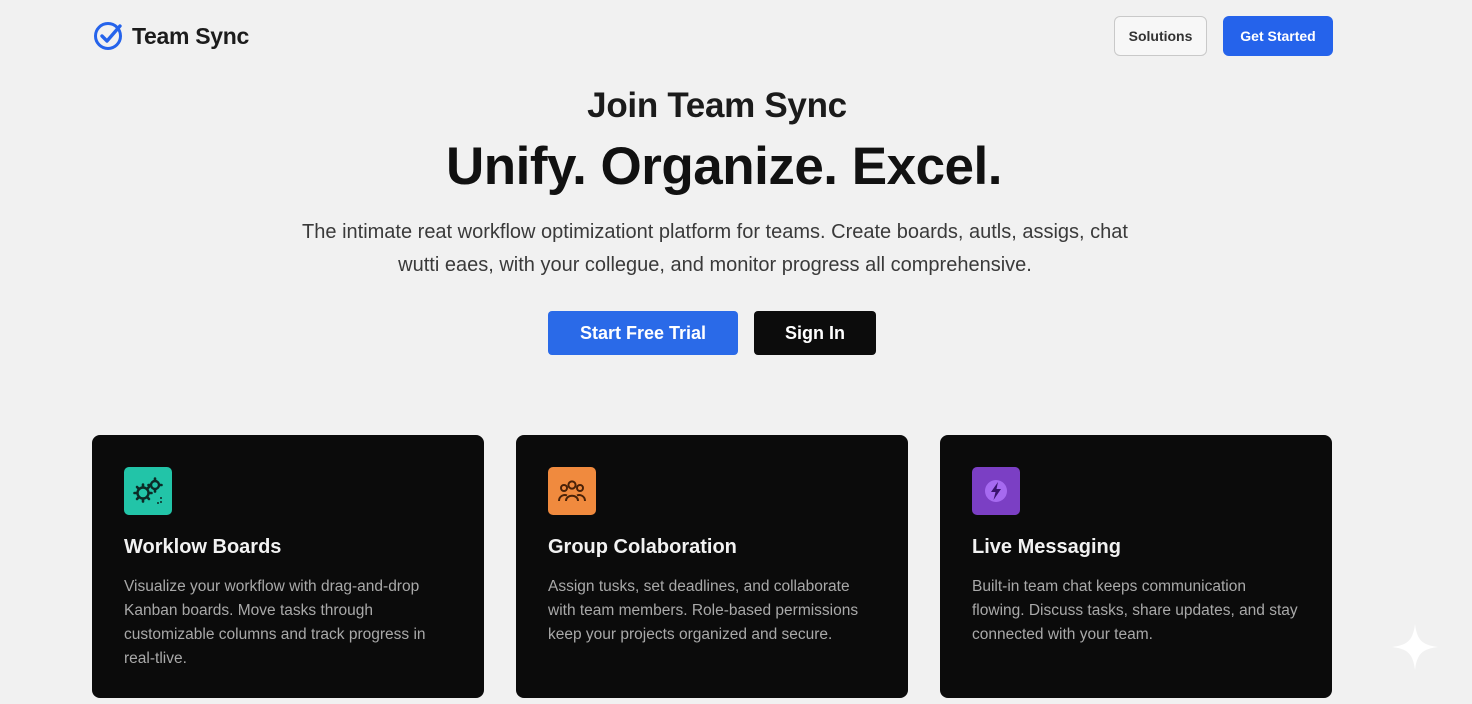 This screenshot has height=704, width=1472. I want to click on lightning-icon, so click(996, 491).